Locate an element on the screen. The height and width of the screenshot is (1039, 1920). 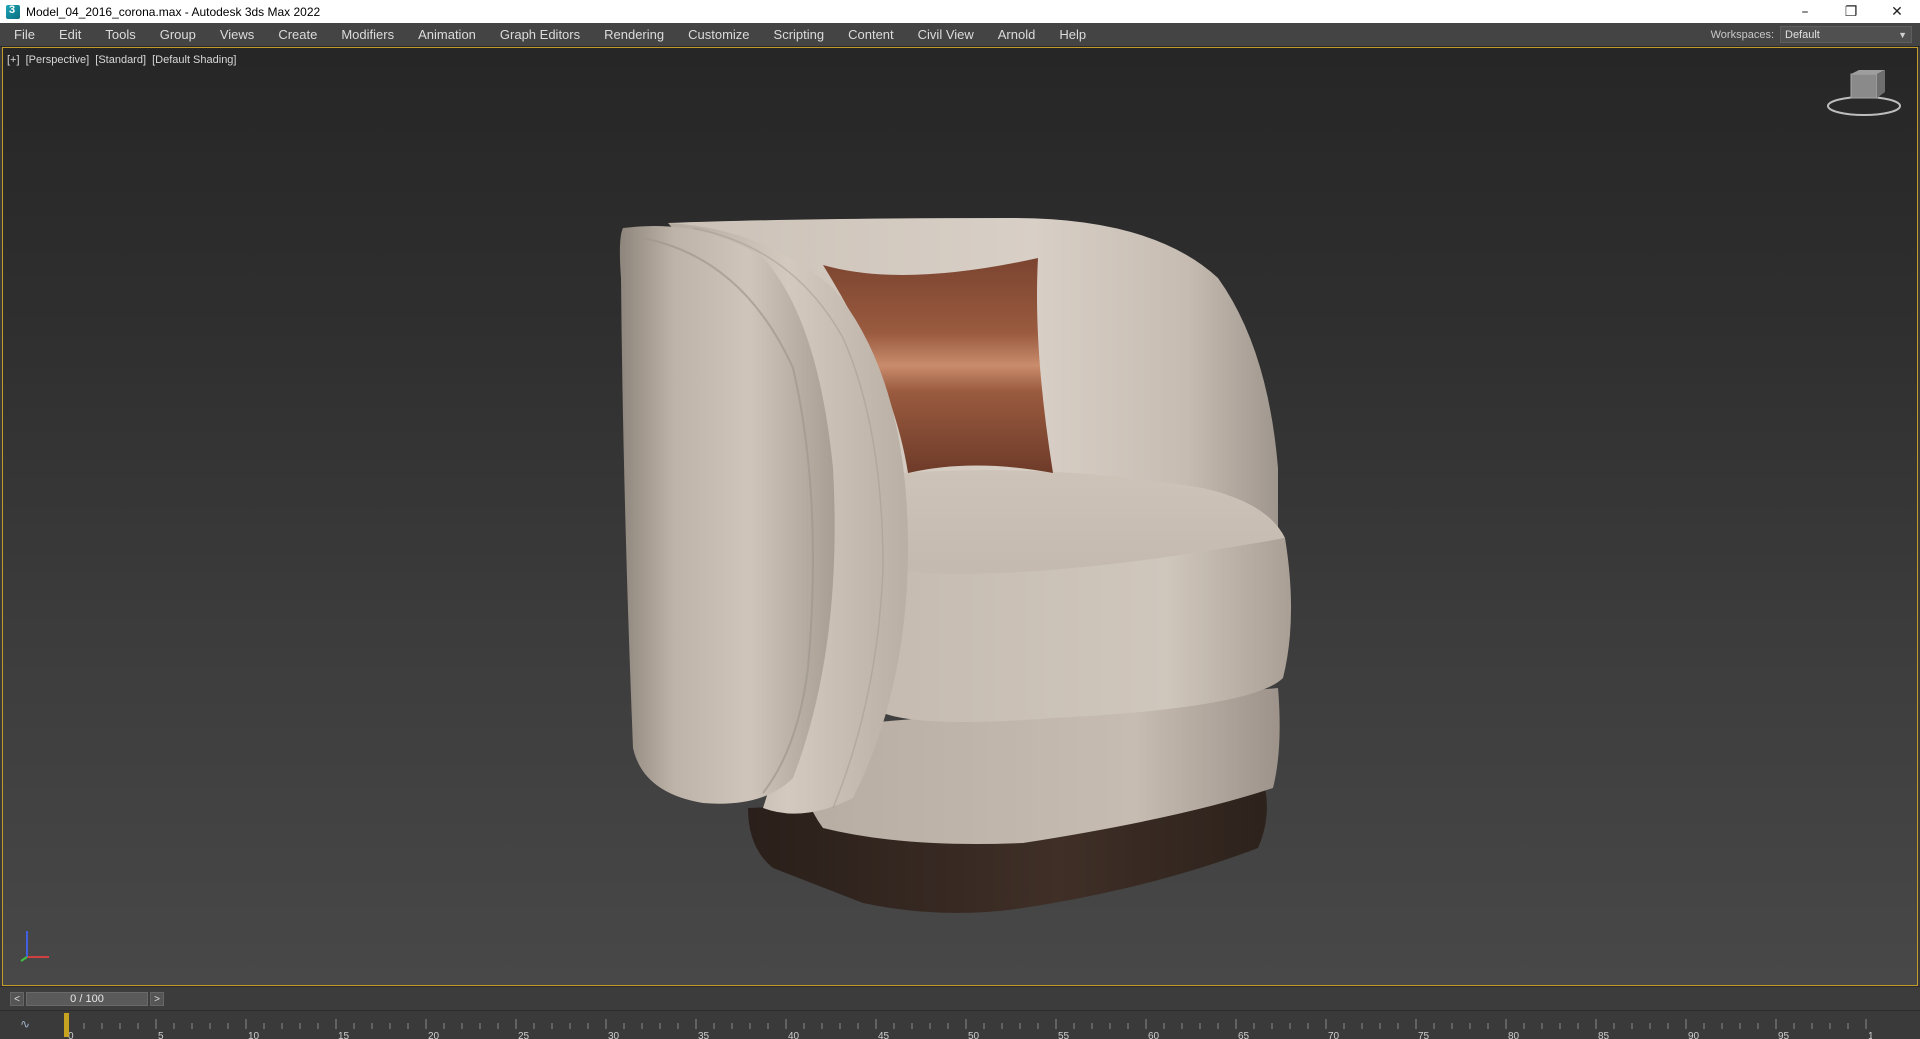
playhead is located at coordinates (66, 1025).